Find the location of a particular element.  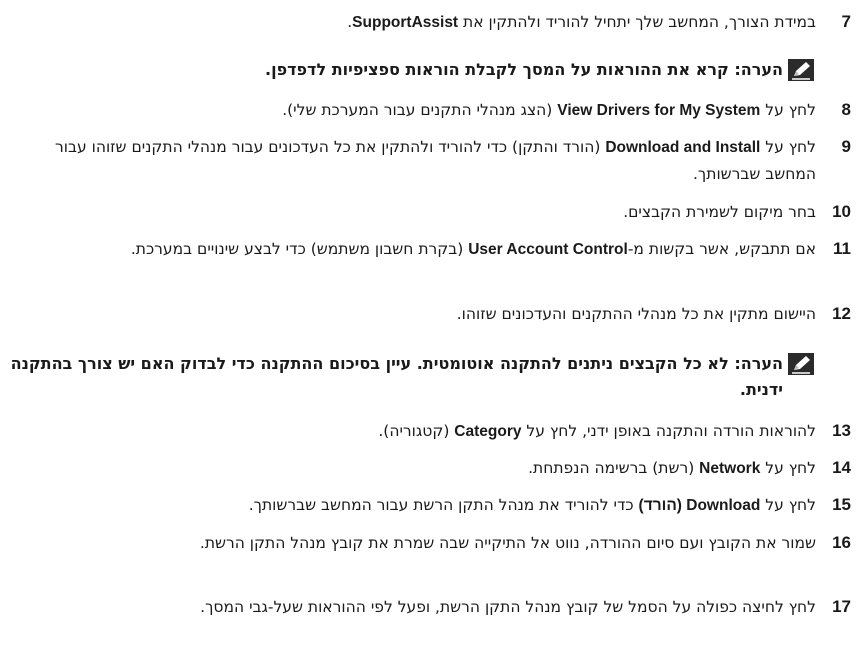

step-bold-term: User Account Control is located at coordinates (548, 249).